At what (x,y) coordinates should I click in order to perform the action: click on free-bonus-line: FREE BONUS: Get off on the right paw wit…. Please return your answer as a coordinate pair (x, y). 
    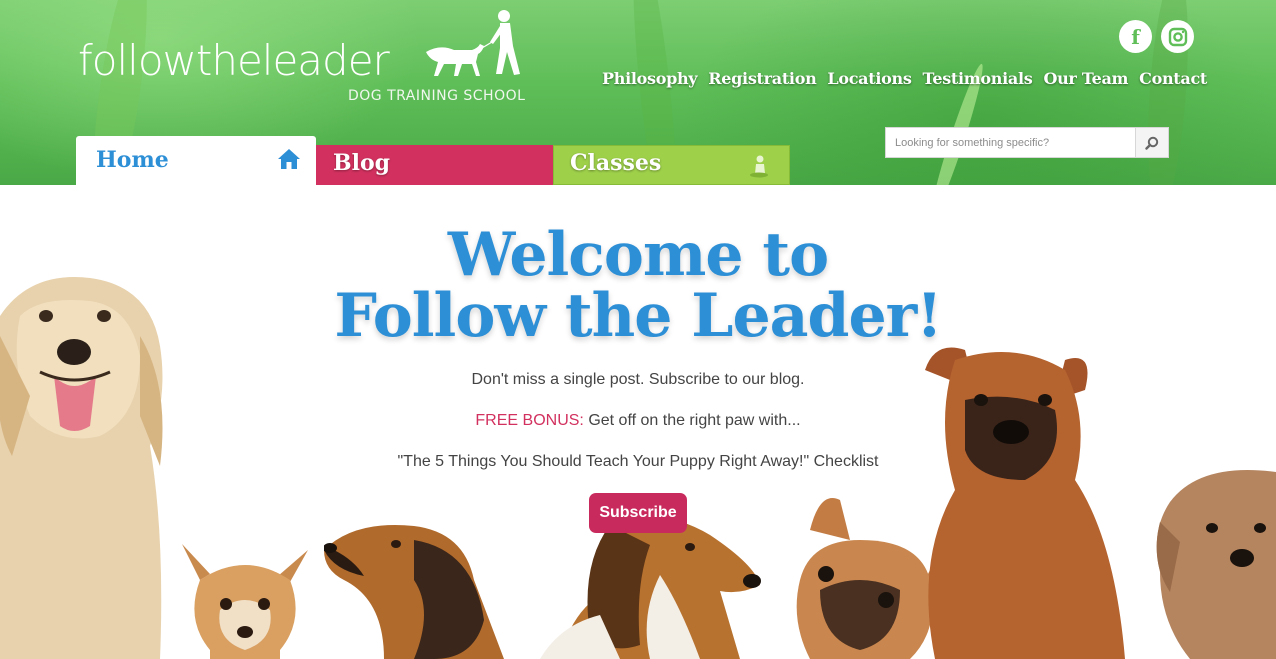
    Looking at the image, I should click on (638, 421).